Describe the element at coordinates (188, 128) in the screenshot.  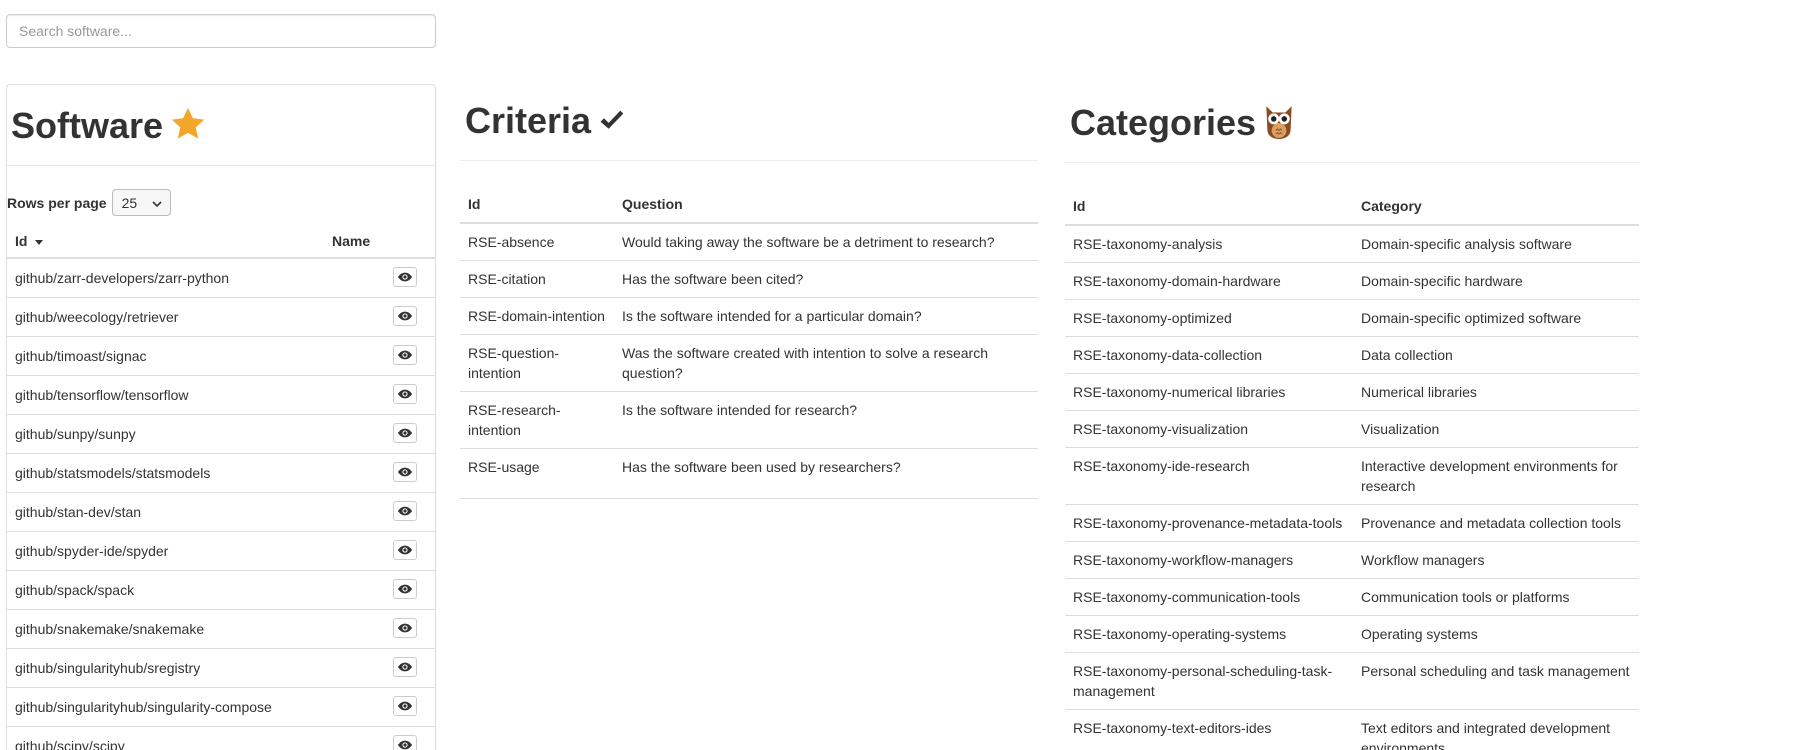
I see `star-icon` at that location.